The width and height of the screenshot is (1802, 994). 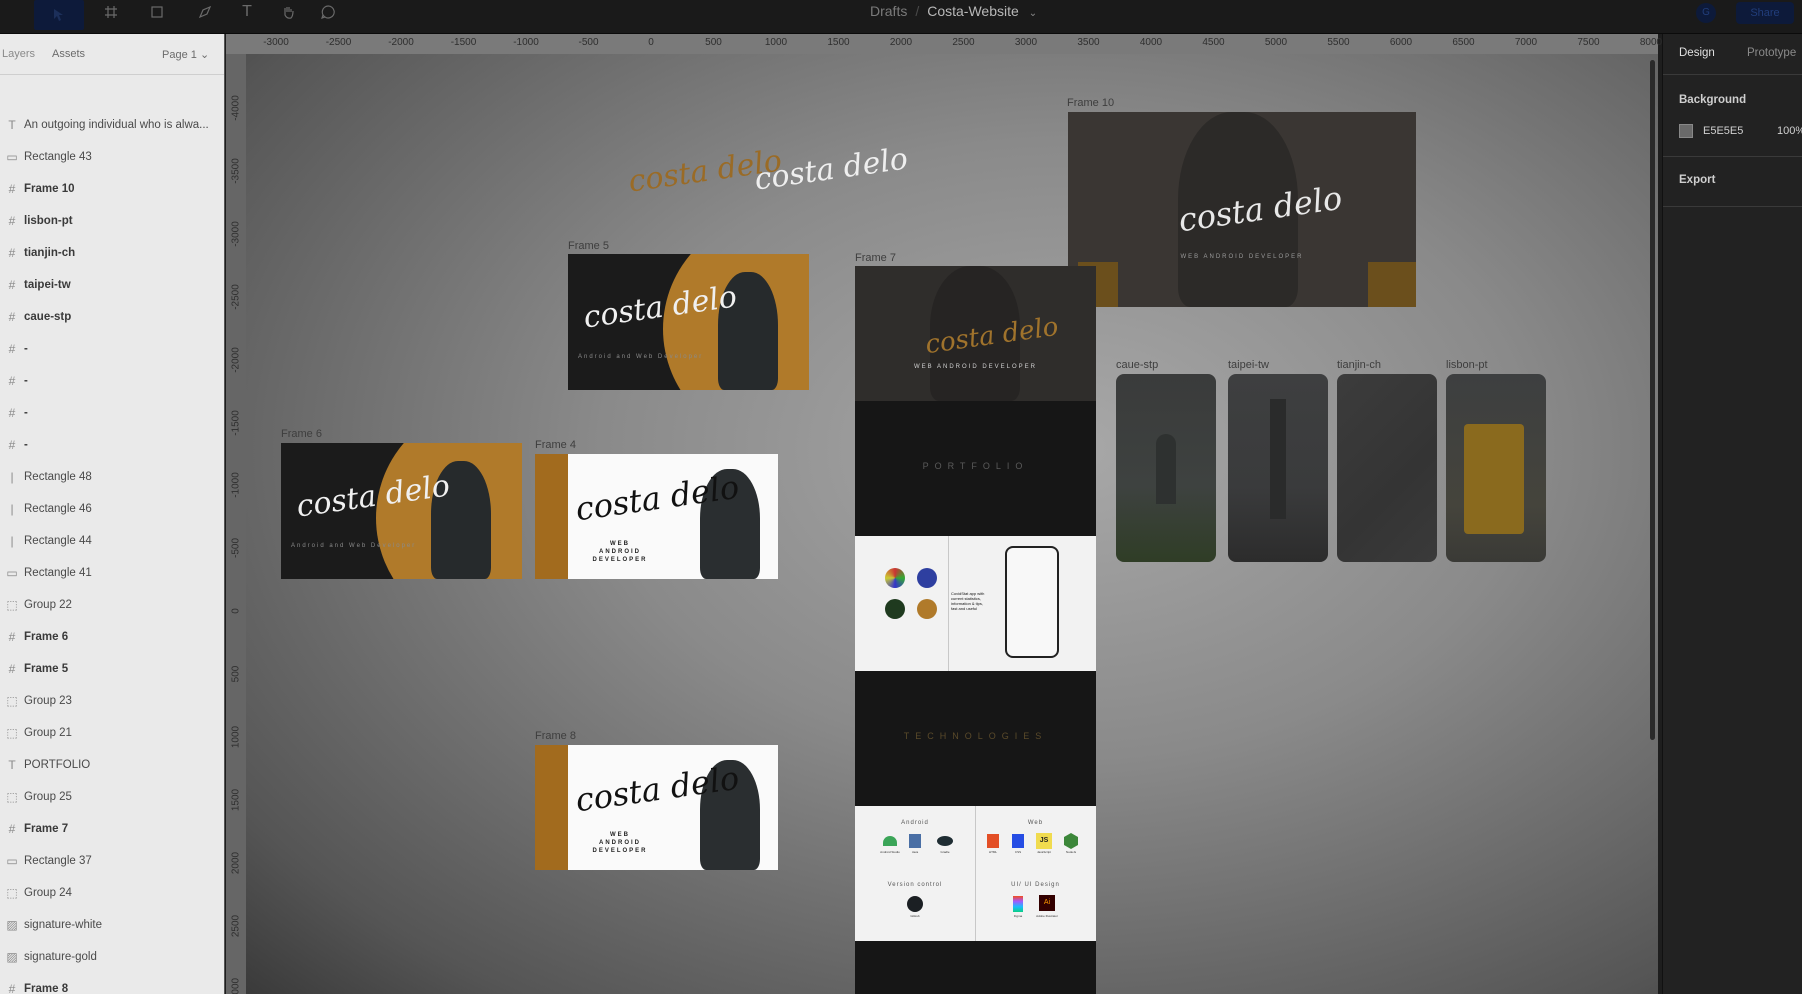 What do you see at coordinates (111, 12) in the screenshot?
I see `frame-tool-button` at bounding box center [111, 12].